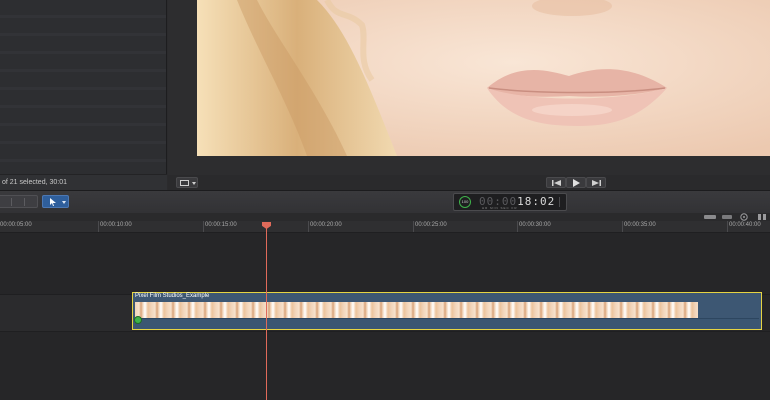  I want to click on clip-filmstrip-empty, so click(728, 310).